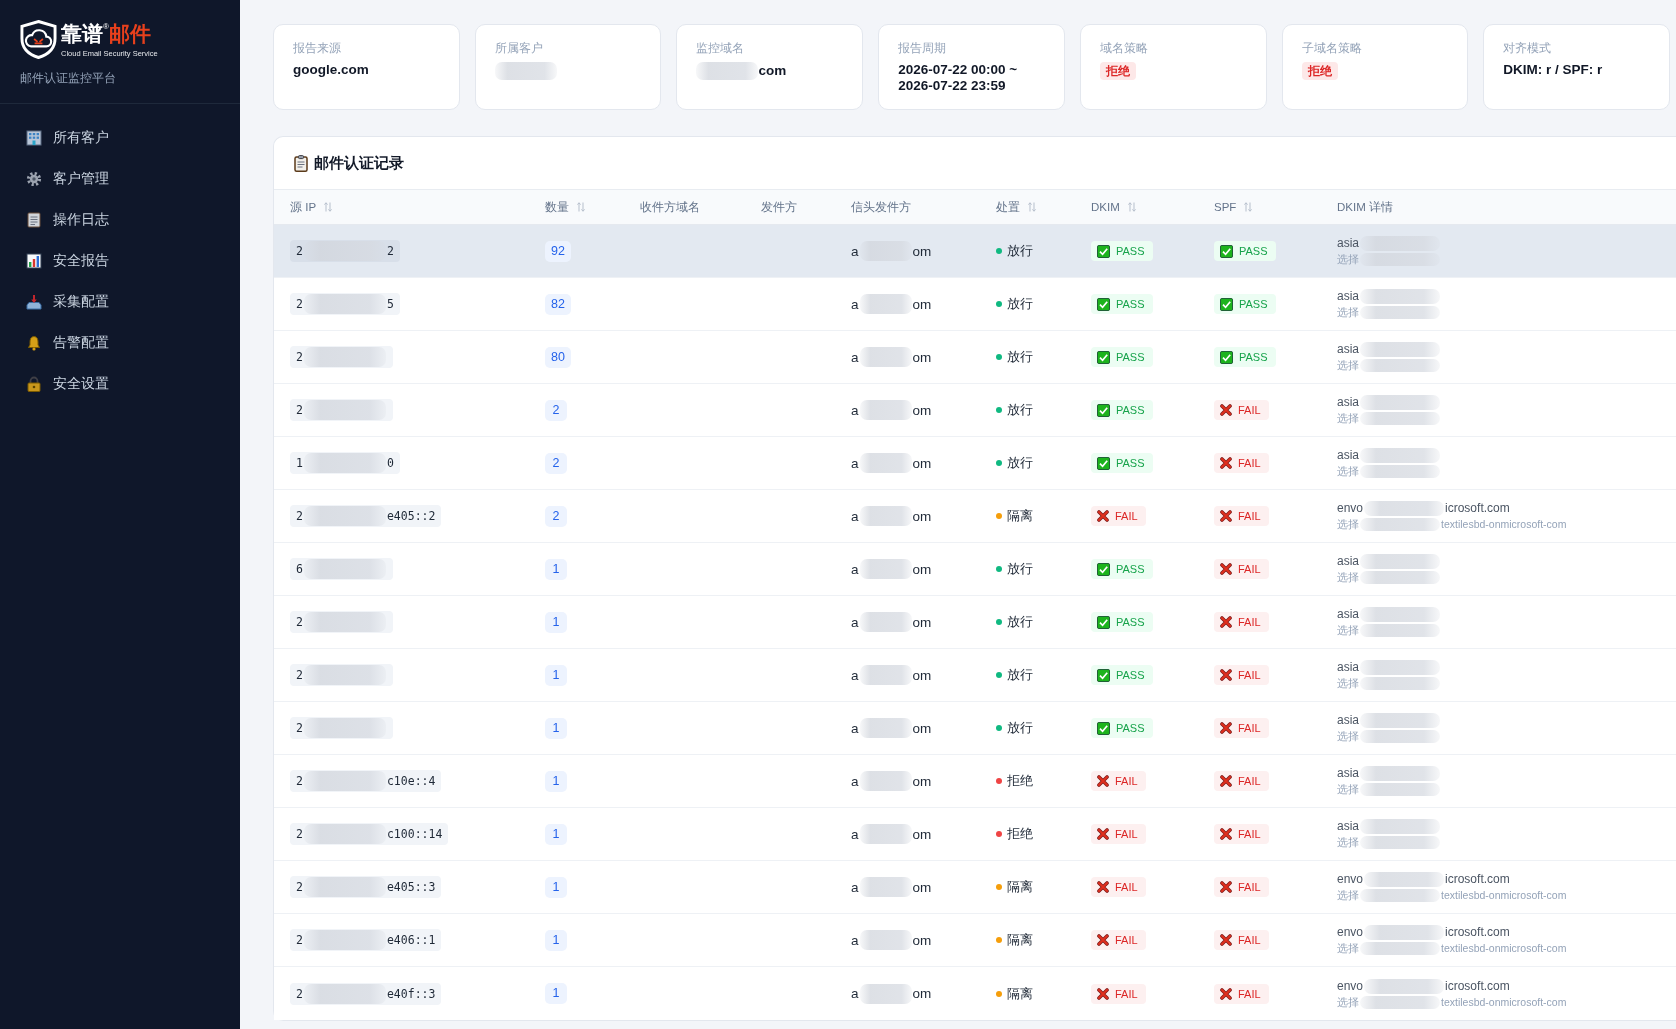 The width and height of the screenshot is (1676, 1029). I want to click on nav-item: 采集配置, so click(120, 301).